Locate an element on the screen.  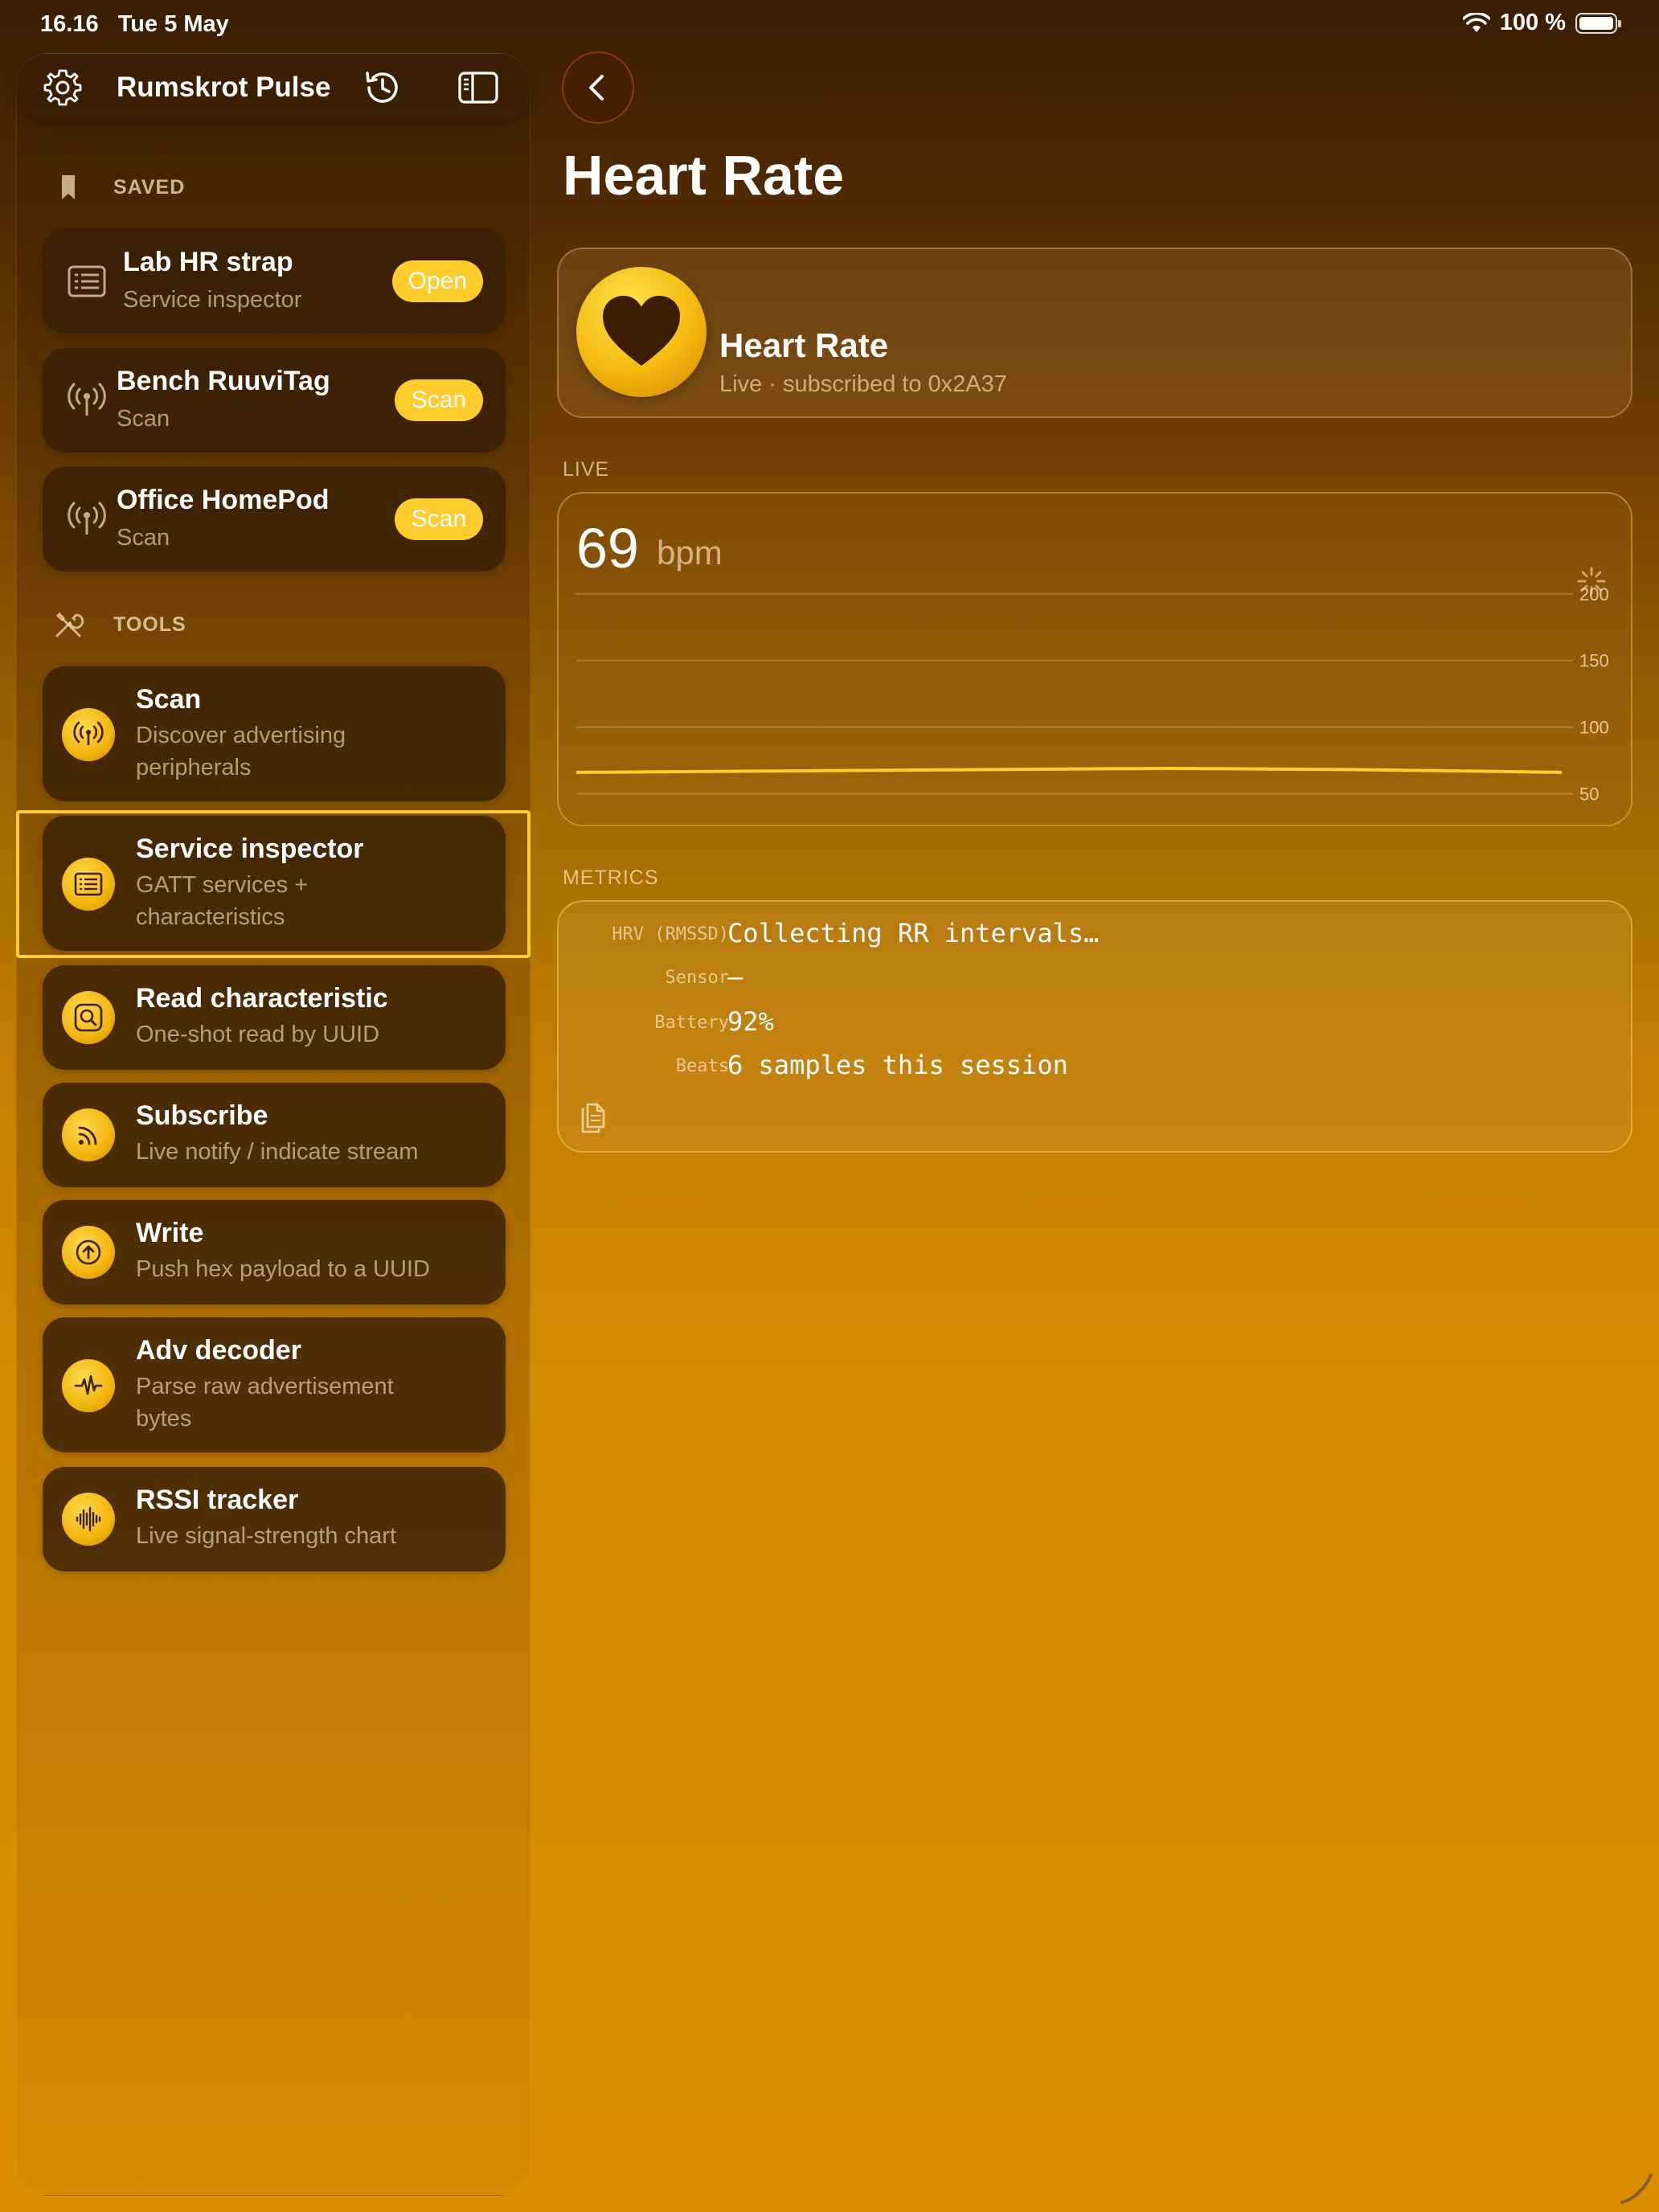
saved-item-title: Lab HR strap is located at coordinates (208, 262).